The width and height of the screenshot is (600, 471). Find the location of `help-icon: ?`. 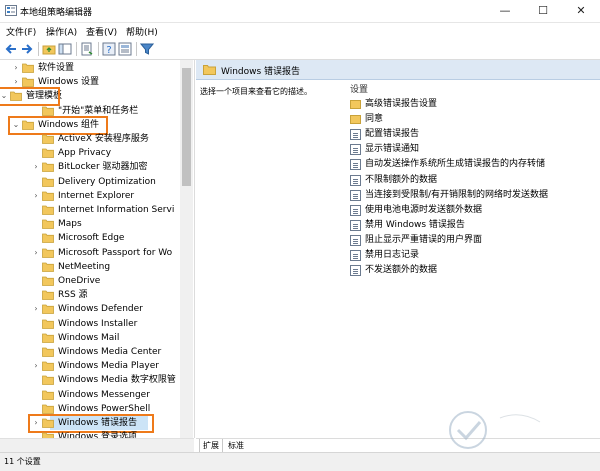

help-icon: ? is located at coordinates (109, 49).